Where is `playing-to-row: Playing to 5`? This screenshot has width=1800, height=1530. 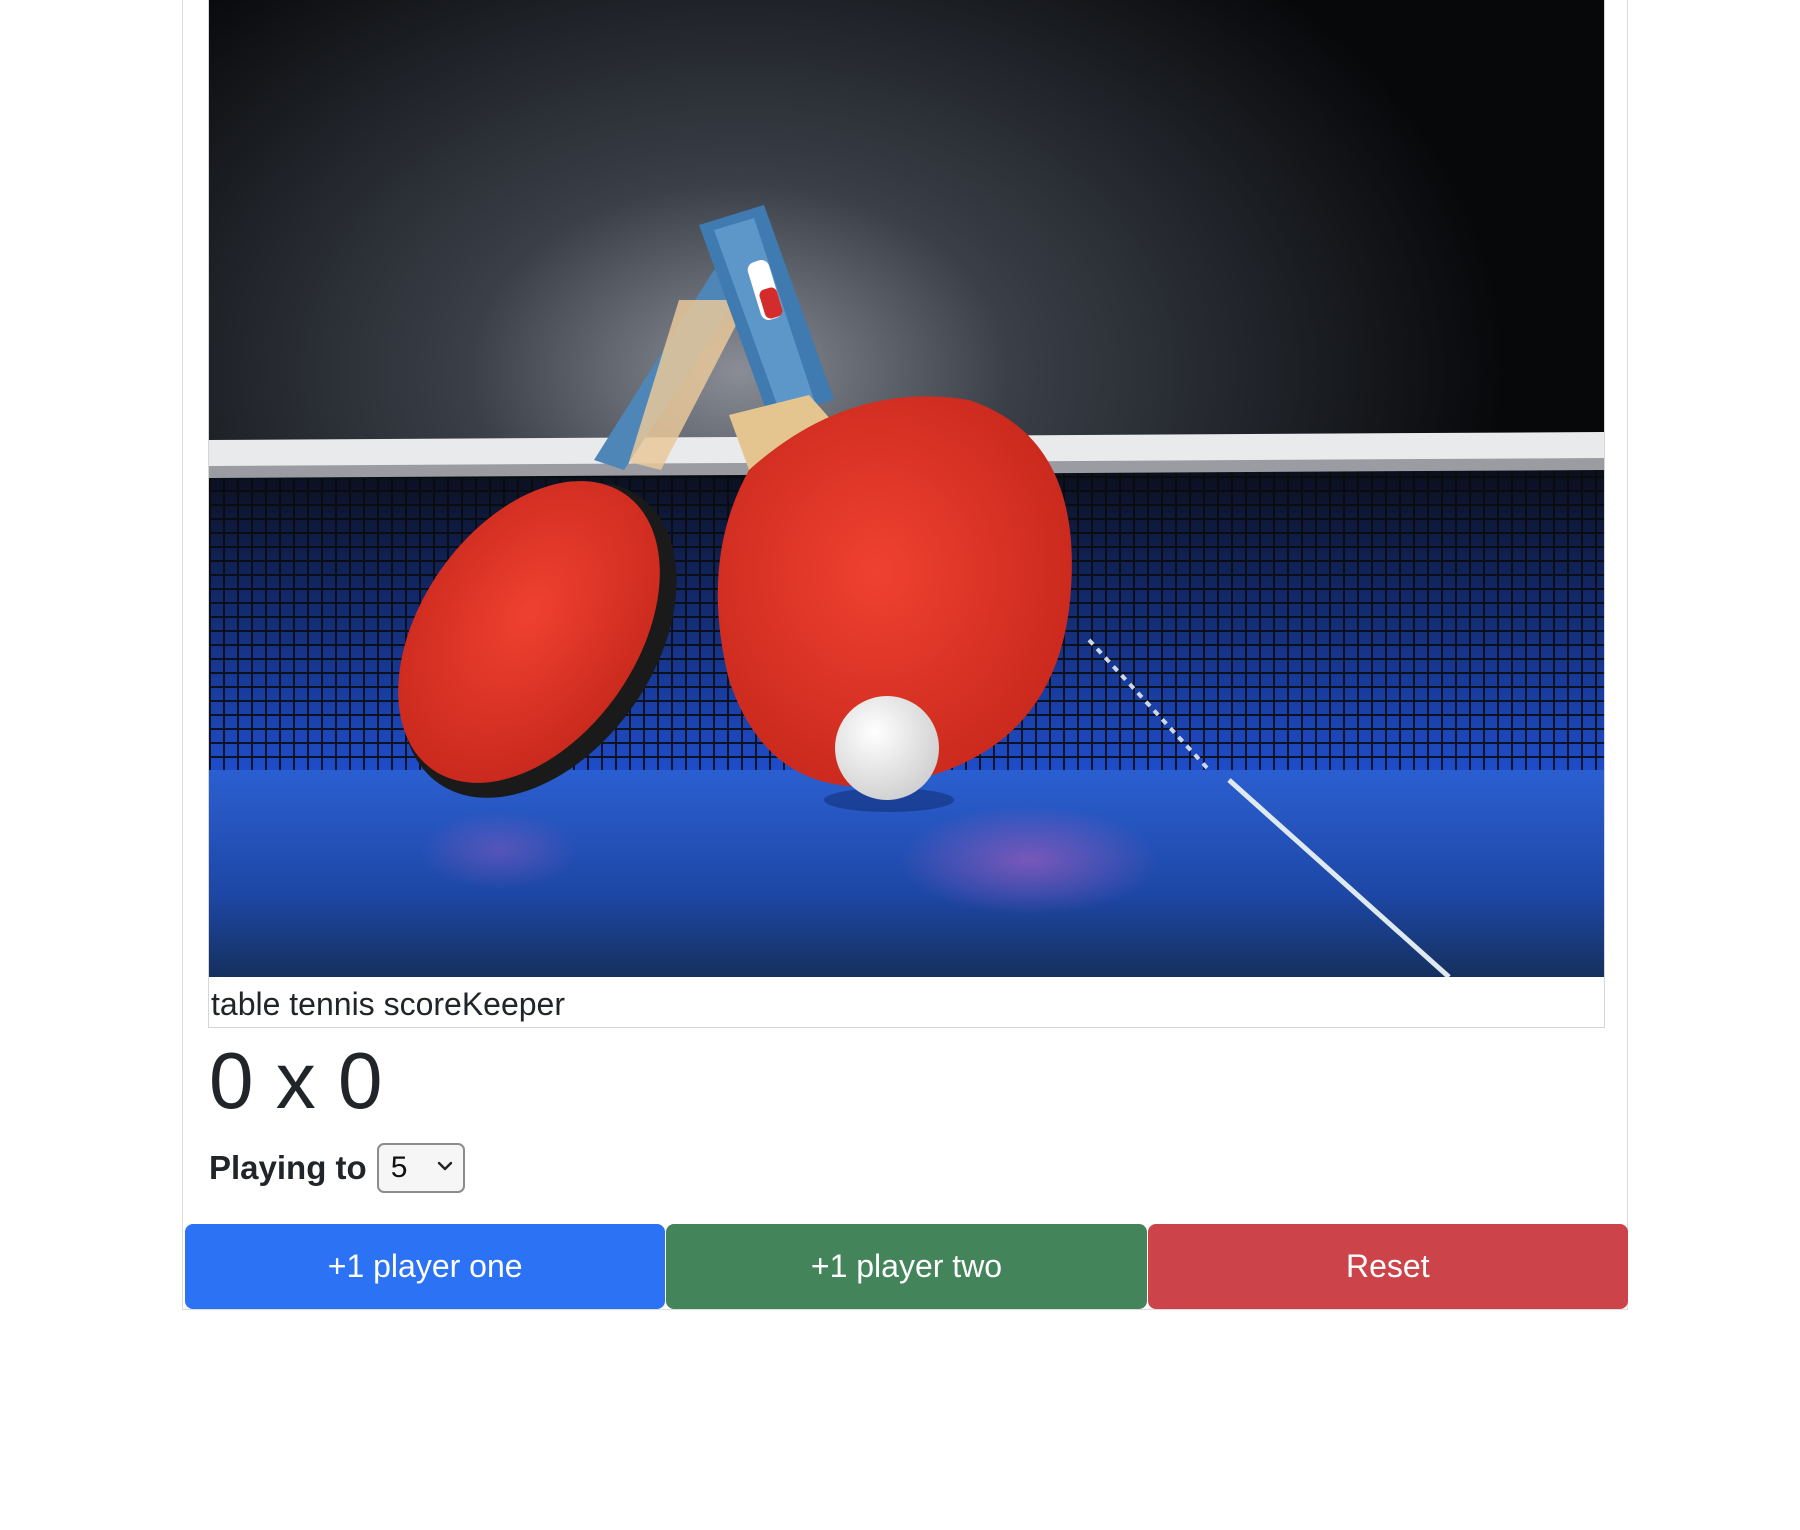 playing-to-row: Playing to 5 is located at coordinates (337, 1168).